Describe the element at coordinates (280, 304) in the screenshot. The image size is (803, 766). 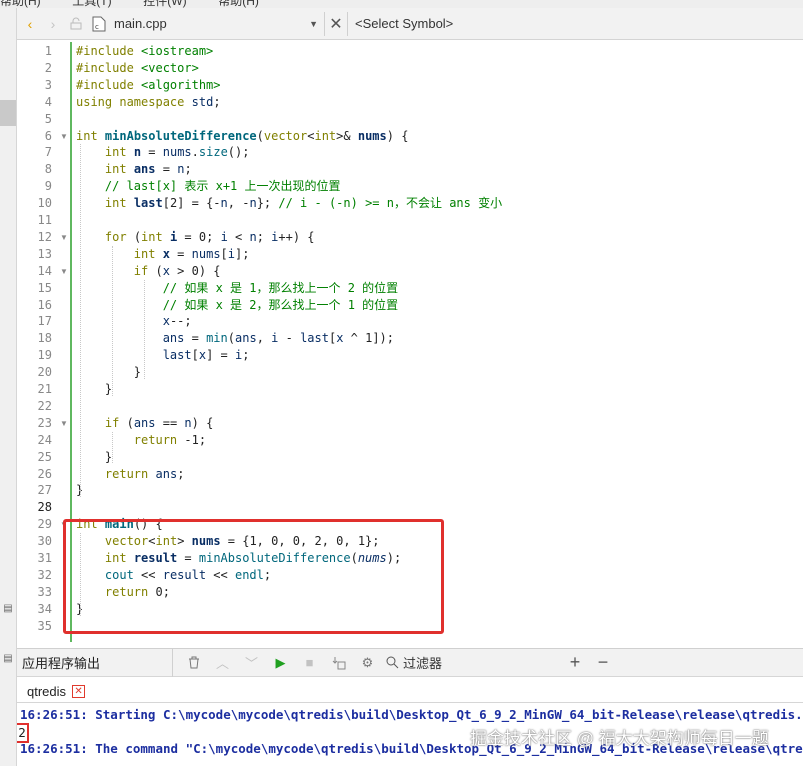
I see `code-text: // 如果 x 是 2，那么找上一个 1 的位置` at that location.